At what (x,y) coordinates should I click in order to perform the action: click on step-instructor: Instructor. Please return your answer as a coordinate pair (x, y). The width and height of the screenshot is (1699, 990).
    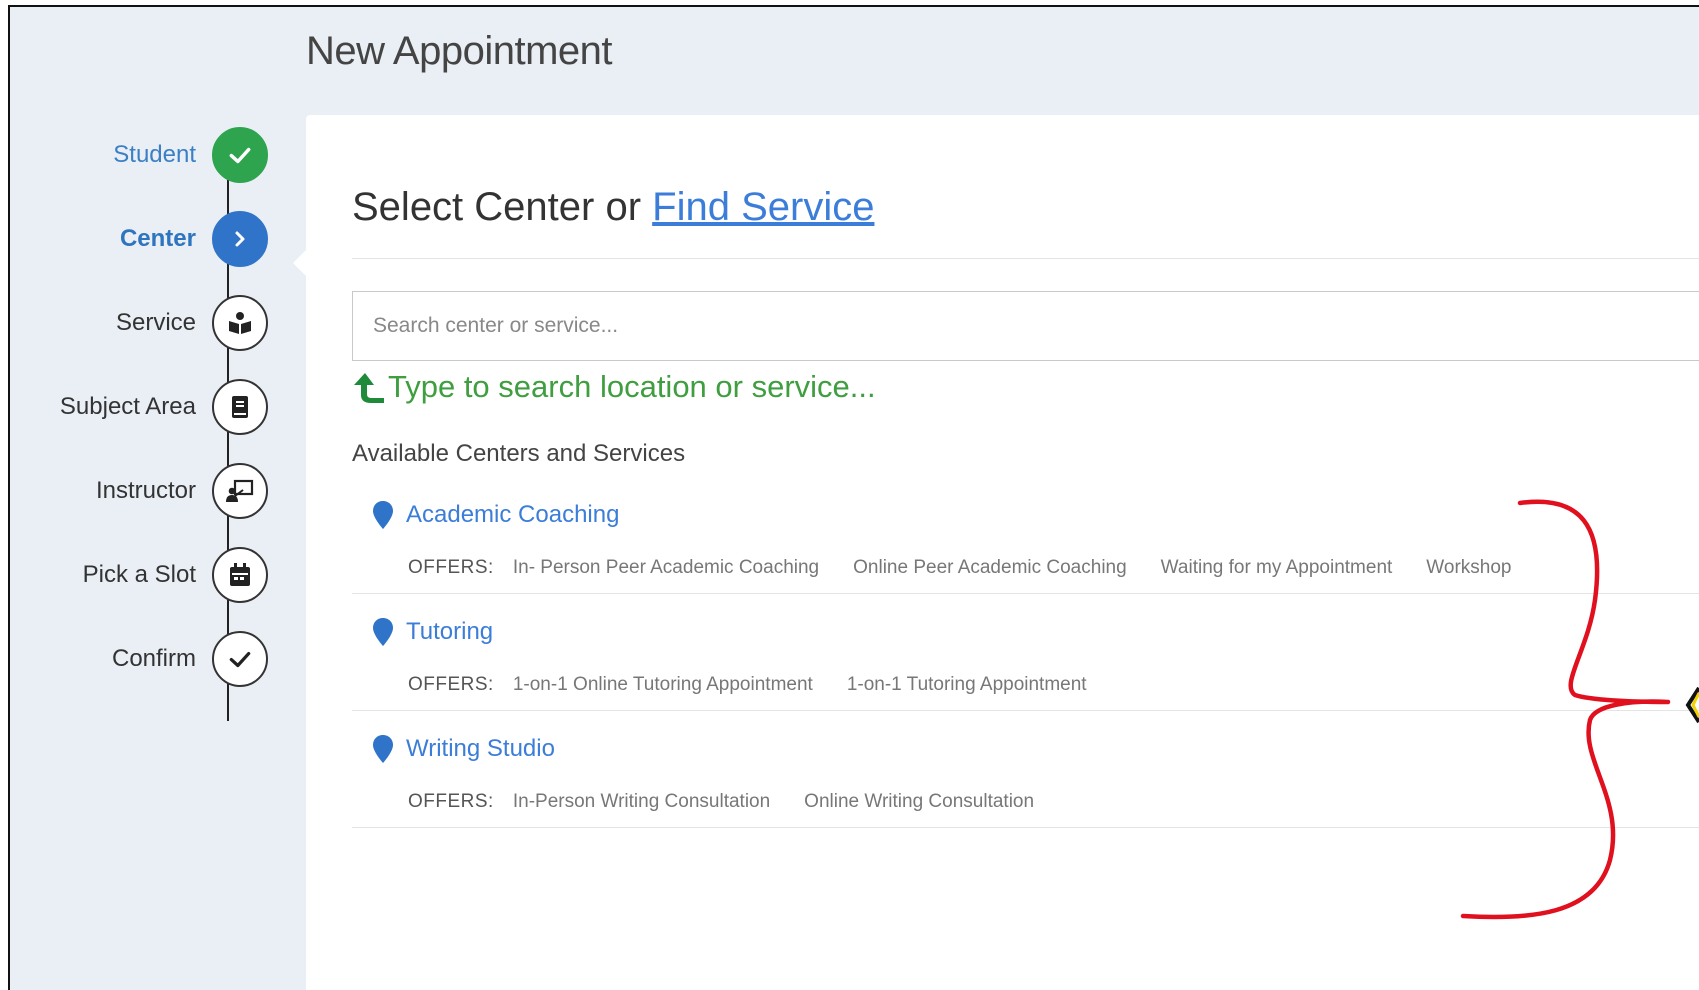
    Looking at the image, I should click on (139, 491).